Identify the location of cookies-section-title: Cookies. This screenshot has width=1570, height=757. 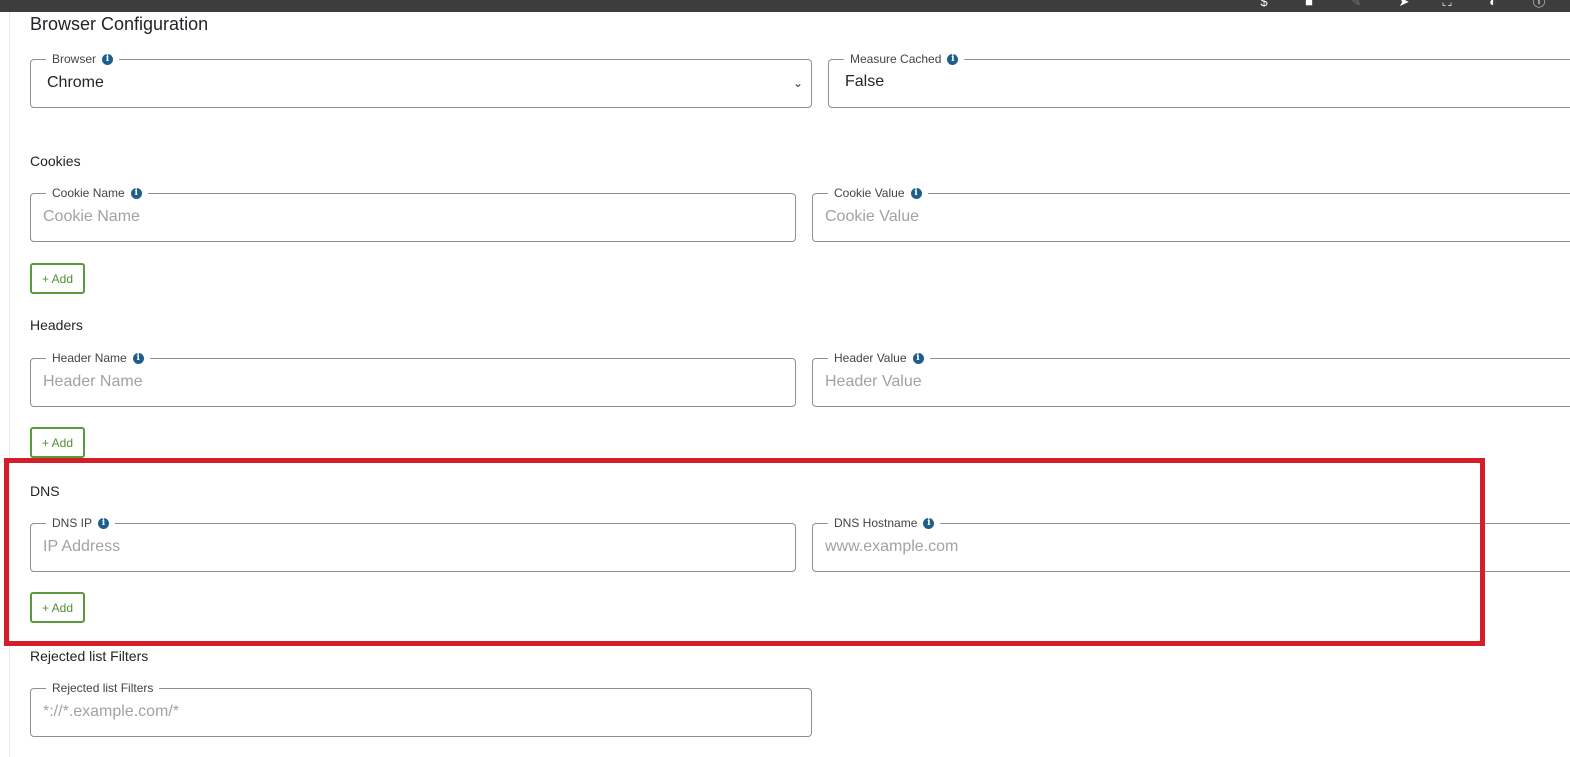
(55, 161).